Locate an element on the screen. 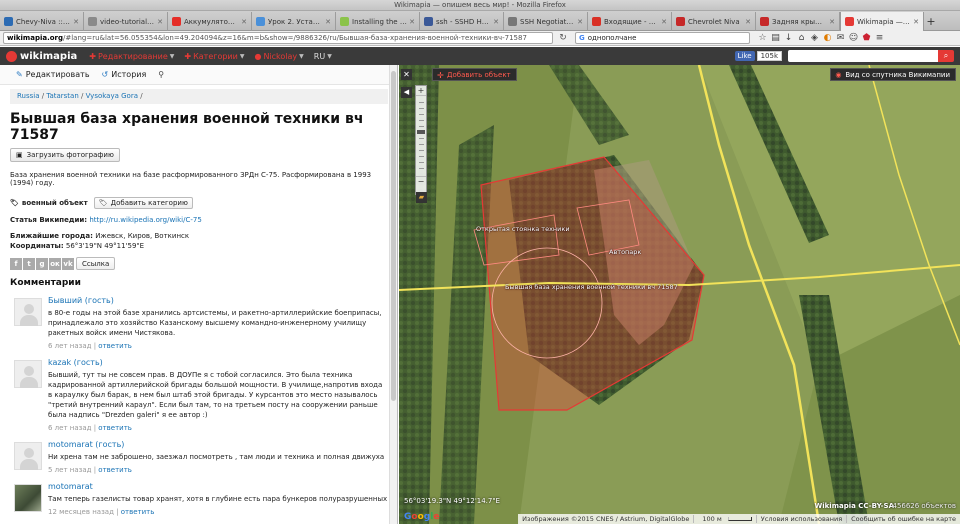  browser-tab: Урок 2. Установ...✕ is located at coordinates (294, 21).